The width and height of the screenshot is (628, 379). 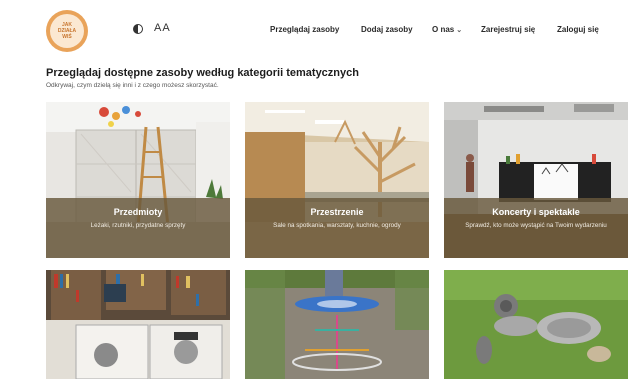 I want to click on font-size-toggle: AA, so click(x=162, y=28).